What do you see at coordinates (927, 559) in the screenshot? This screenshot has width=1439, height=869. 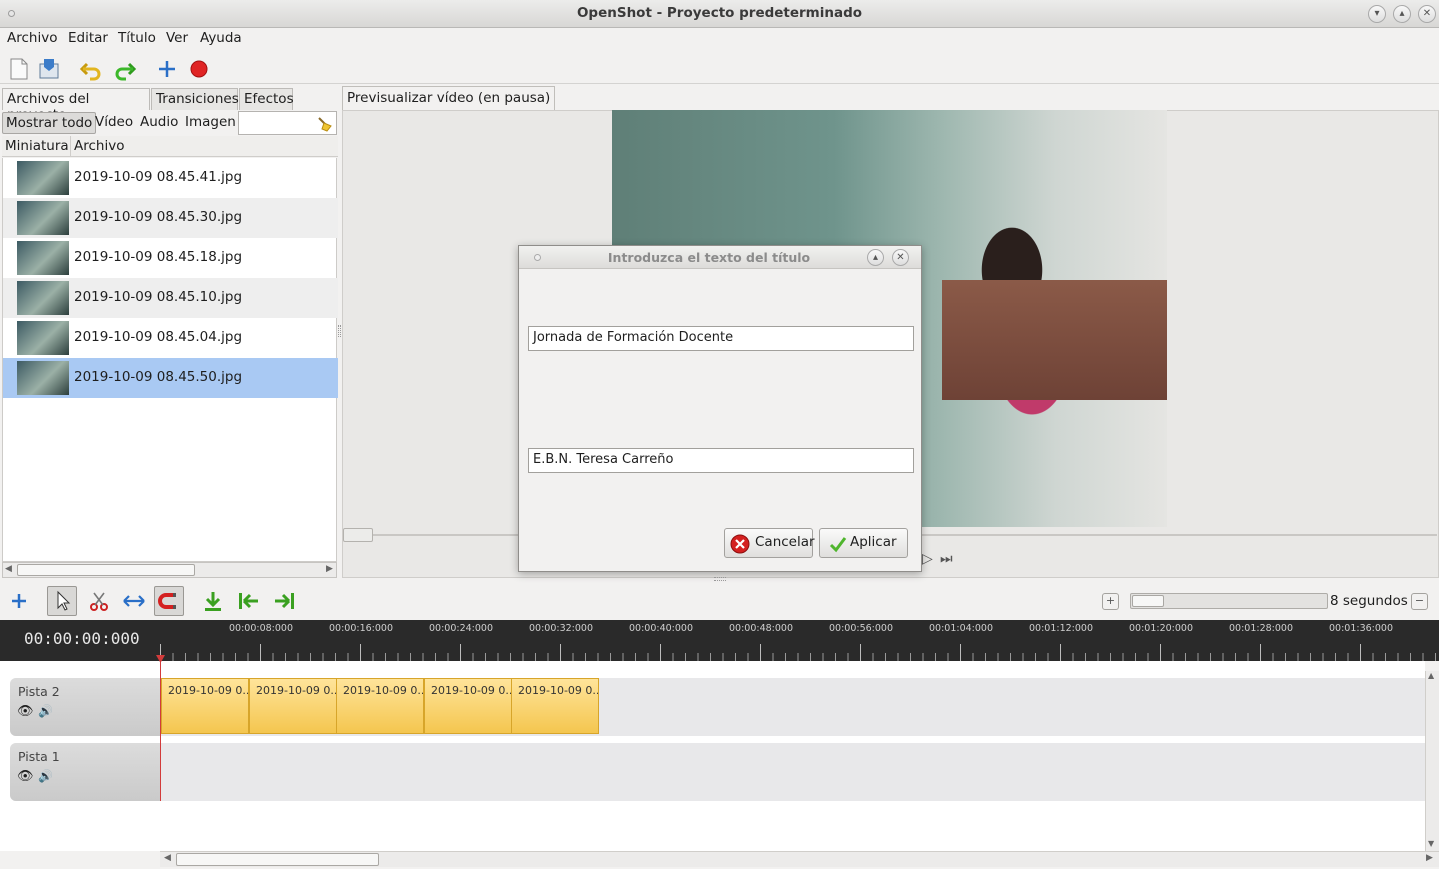 I see `play-icon: ▷` at bounding box center [927, 559].